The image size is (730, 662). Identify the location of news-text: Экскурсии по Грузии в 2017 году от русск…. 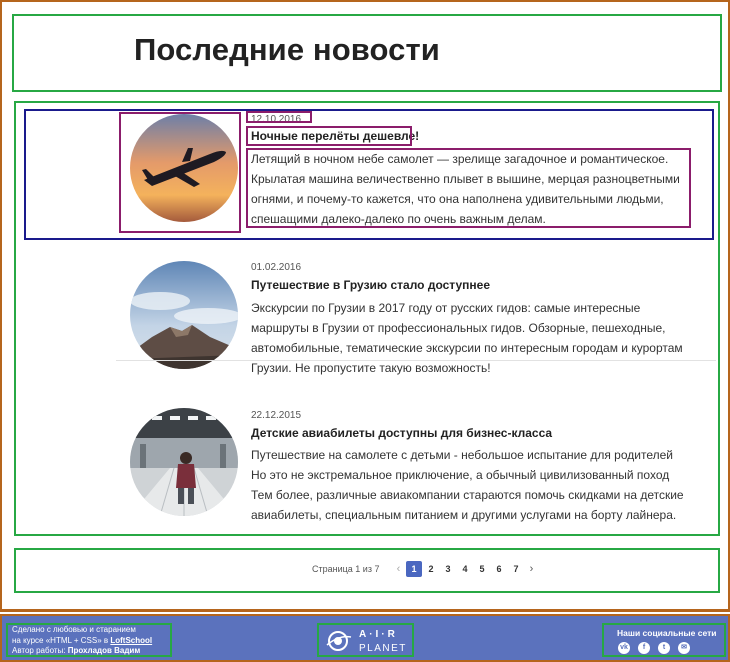
(467, 338).